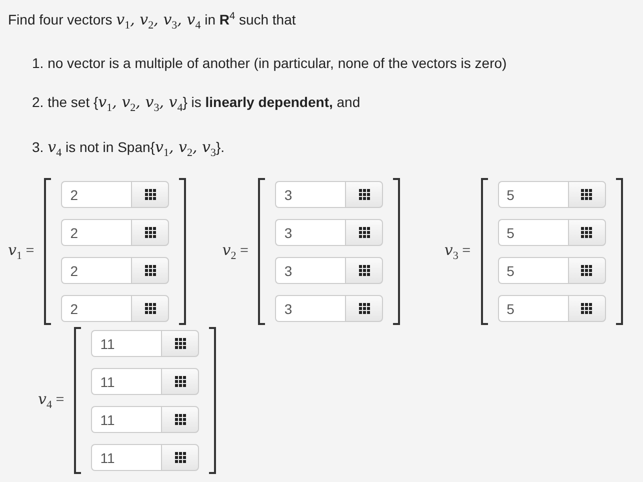  I want to click on vector-label: v$_{3}$ =, so click(457, 251).